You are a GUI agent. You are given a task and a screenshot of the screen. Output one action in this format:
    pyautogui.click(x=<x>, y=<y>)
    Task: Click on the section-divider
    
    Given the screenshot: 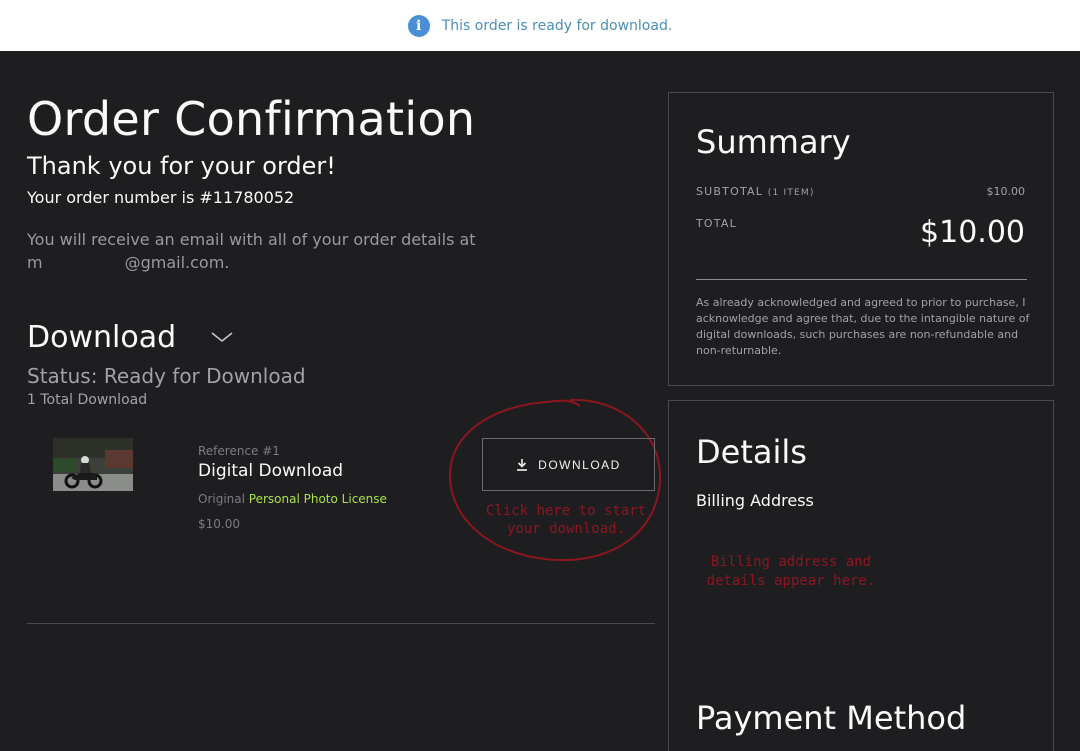 What is the action you would take?
    pyautogui.click(x=341, y=623)
    